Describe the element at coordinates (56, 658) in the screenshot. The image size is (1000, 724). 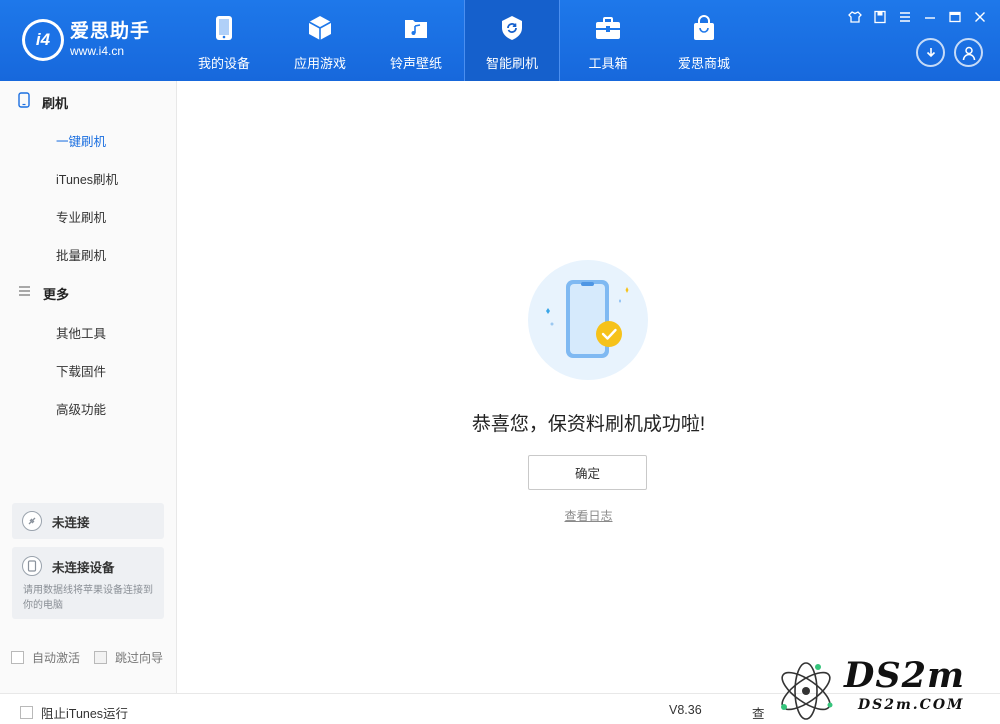
I see `checkbox-label: 自动激活` at that location.